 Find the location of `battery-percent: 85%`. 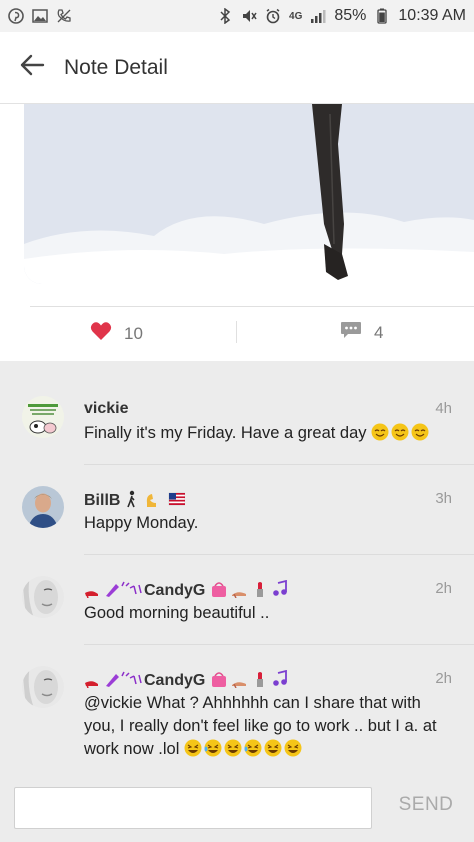

battery-percent: 85% is located at coordinates (350, 15).